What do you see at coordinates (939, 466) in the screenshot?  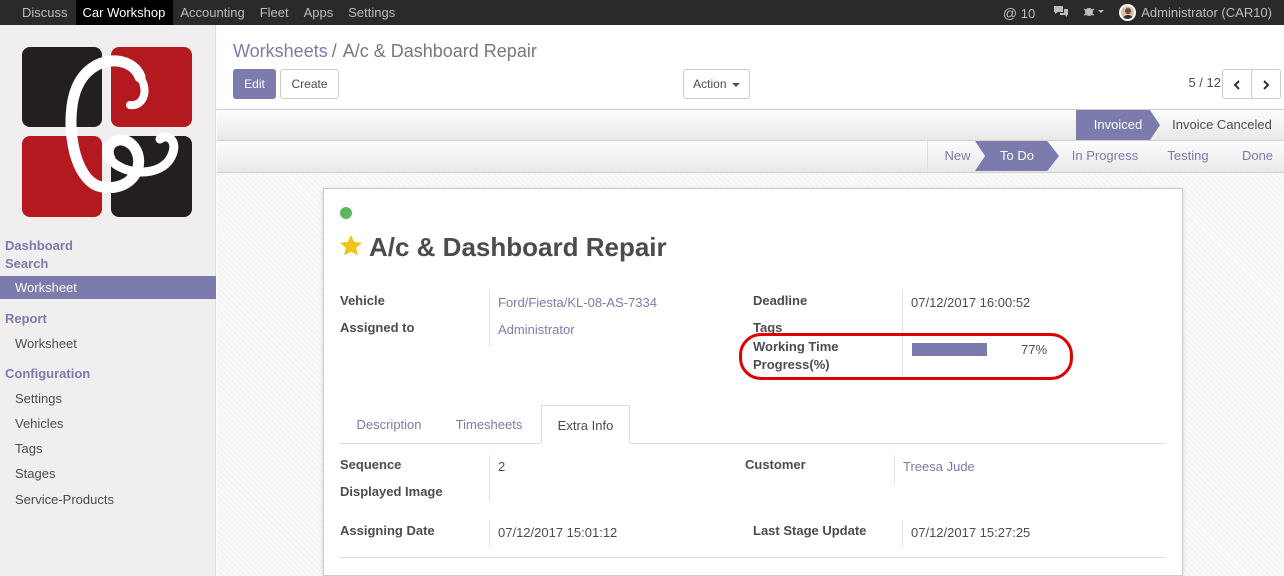 I see `customer-value: Treesa Jude` at bounding box center [939, 466].